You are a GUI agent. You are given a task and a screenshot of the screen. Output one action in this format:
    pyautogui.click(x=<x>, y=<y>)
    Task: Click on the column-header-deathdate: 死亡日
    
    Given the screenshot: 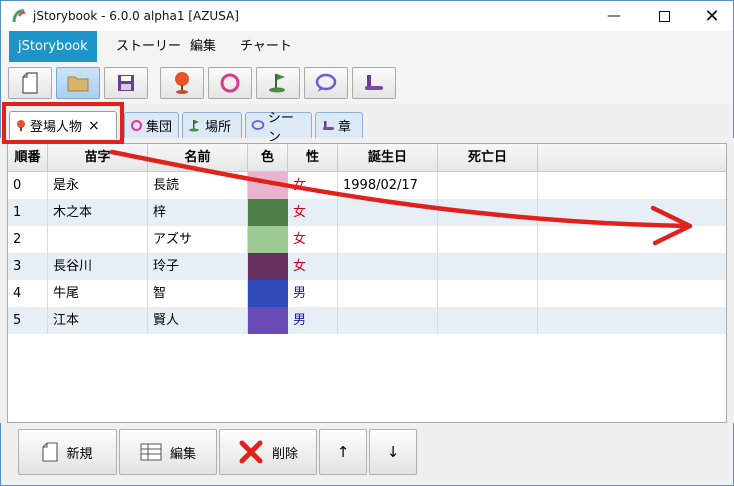 What is the action you would take?
    pyautogui.click(x=488, y=158)
    